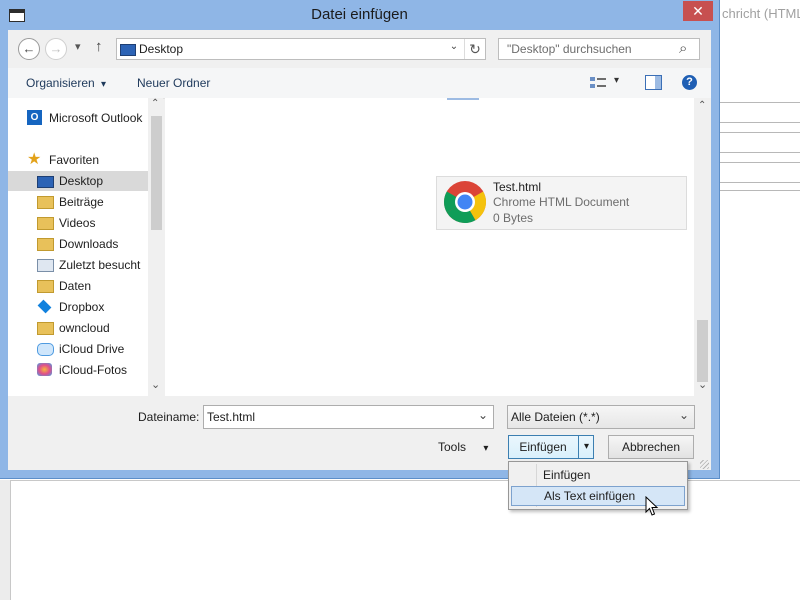 The width and height of the screenshot is (800, 600). Describe the element at coordinates (173, 83) in the screenshot. I see `new-folder-button: Neuer Ordner` at that location.